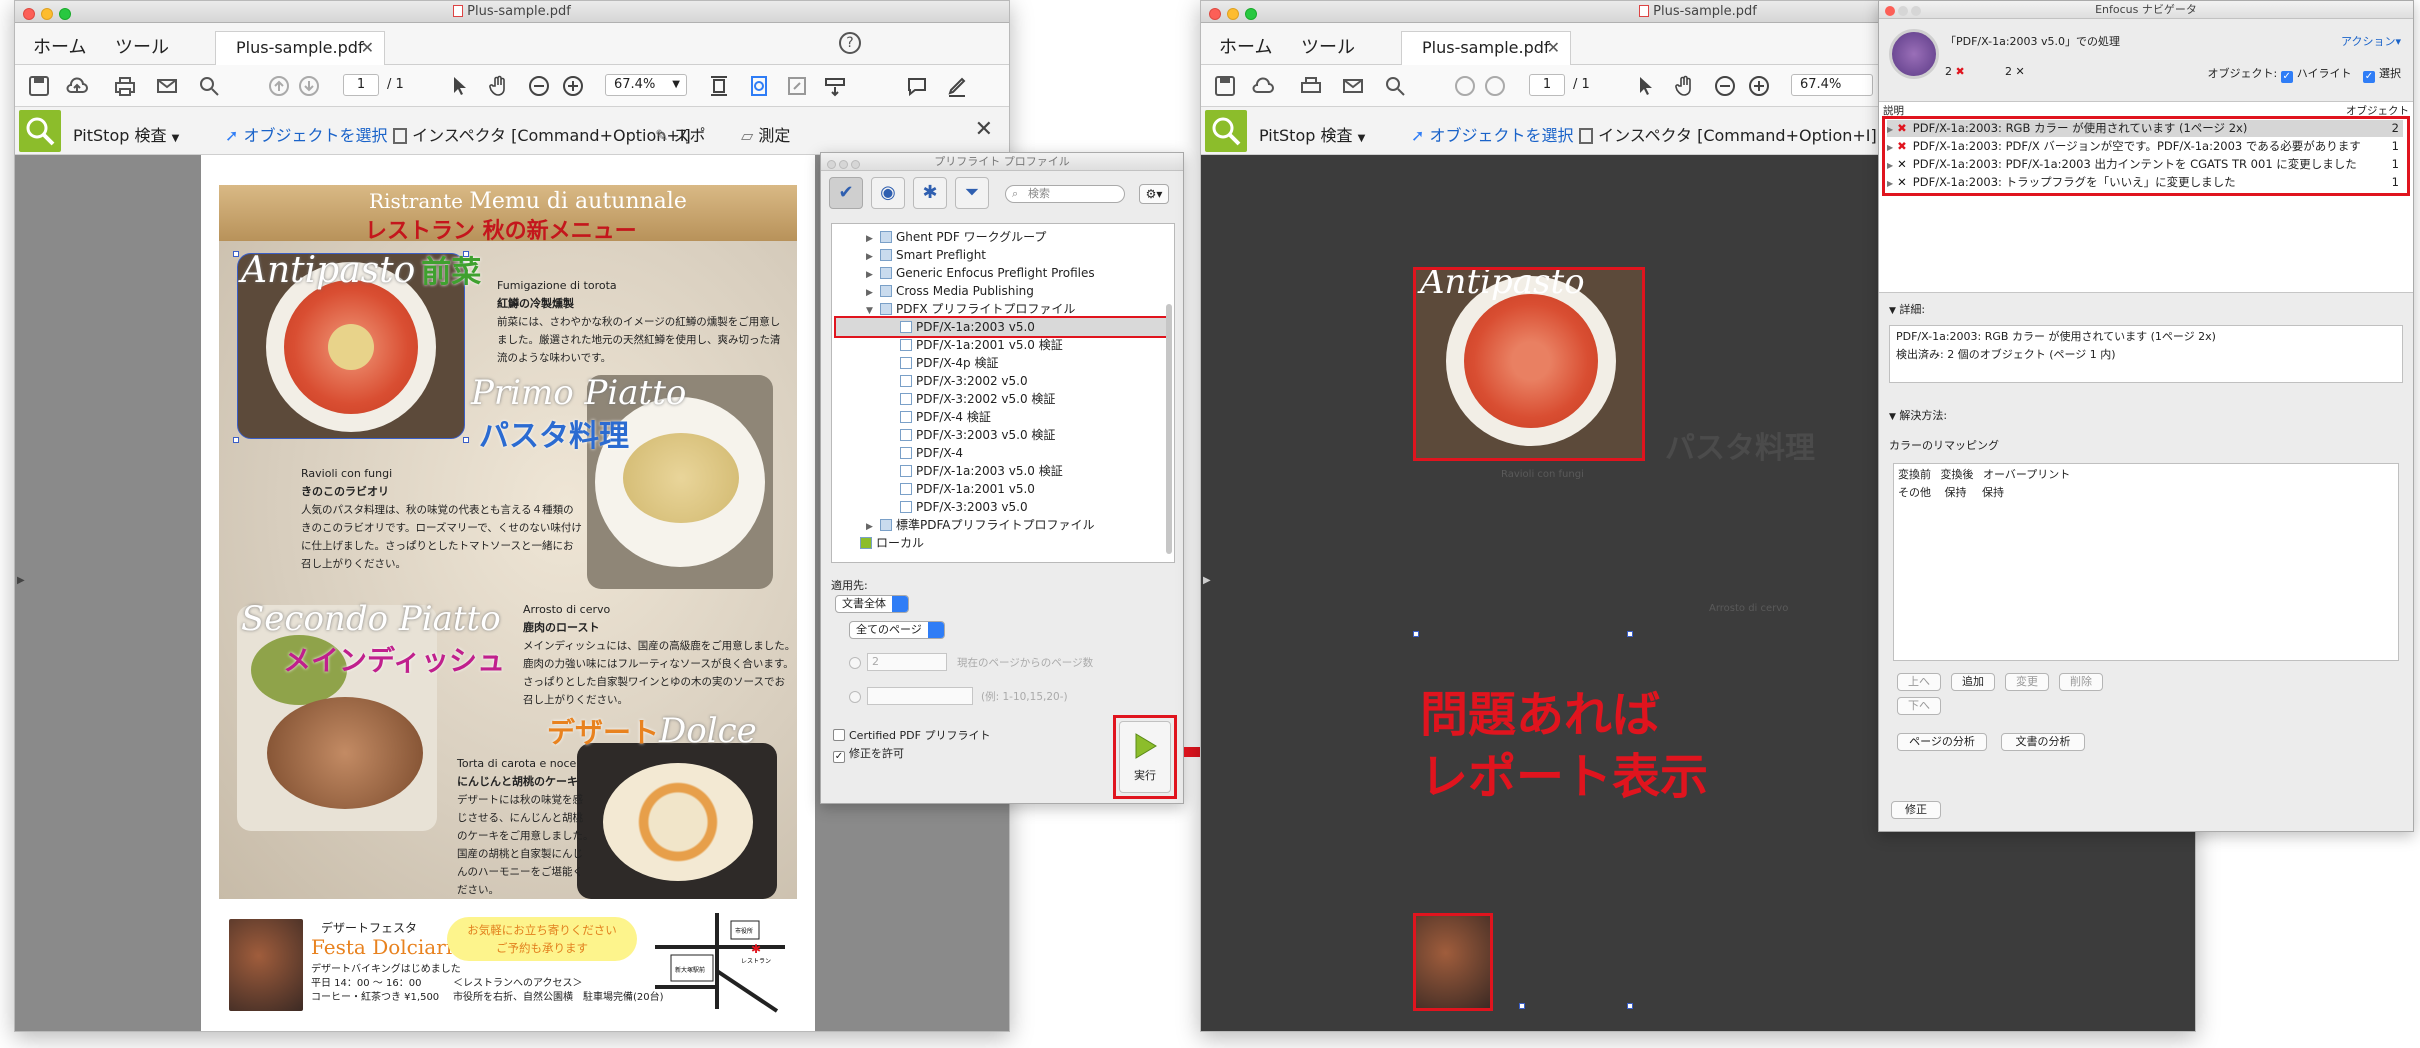  I want to click on zoom-out-icon, so click(539, 86).